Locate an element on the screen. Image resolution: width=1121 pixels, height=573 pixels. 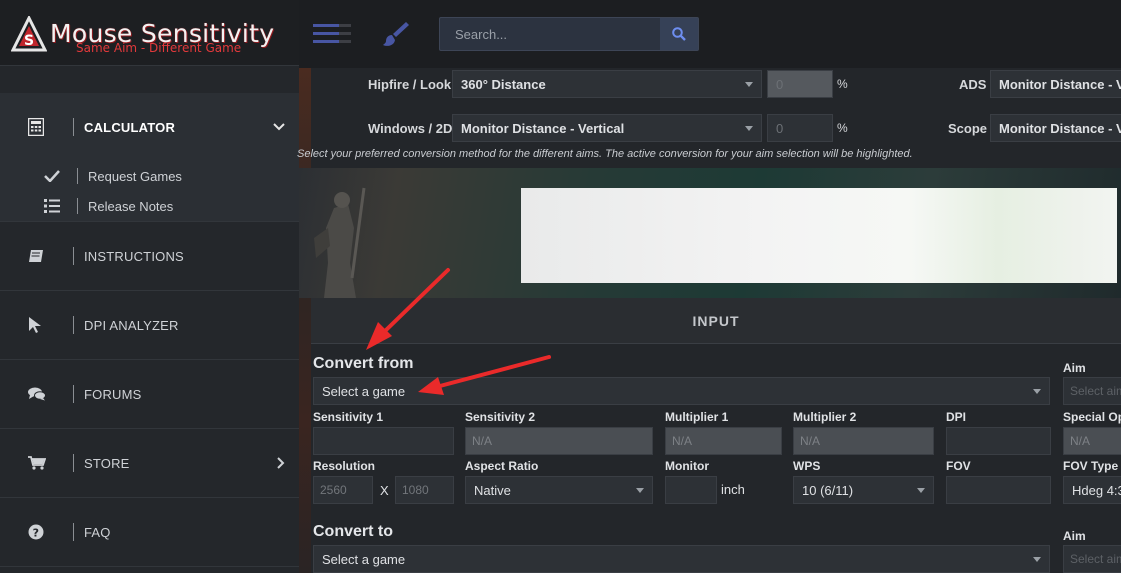
windows-label: Windows / 2D is located at coordinates (410, 128).